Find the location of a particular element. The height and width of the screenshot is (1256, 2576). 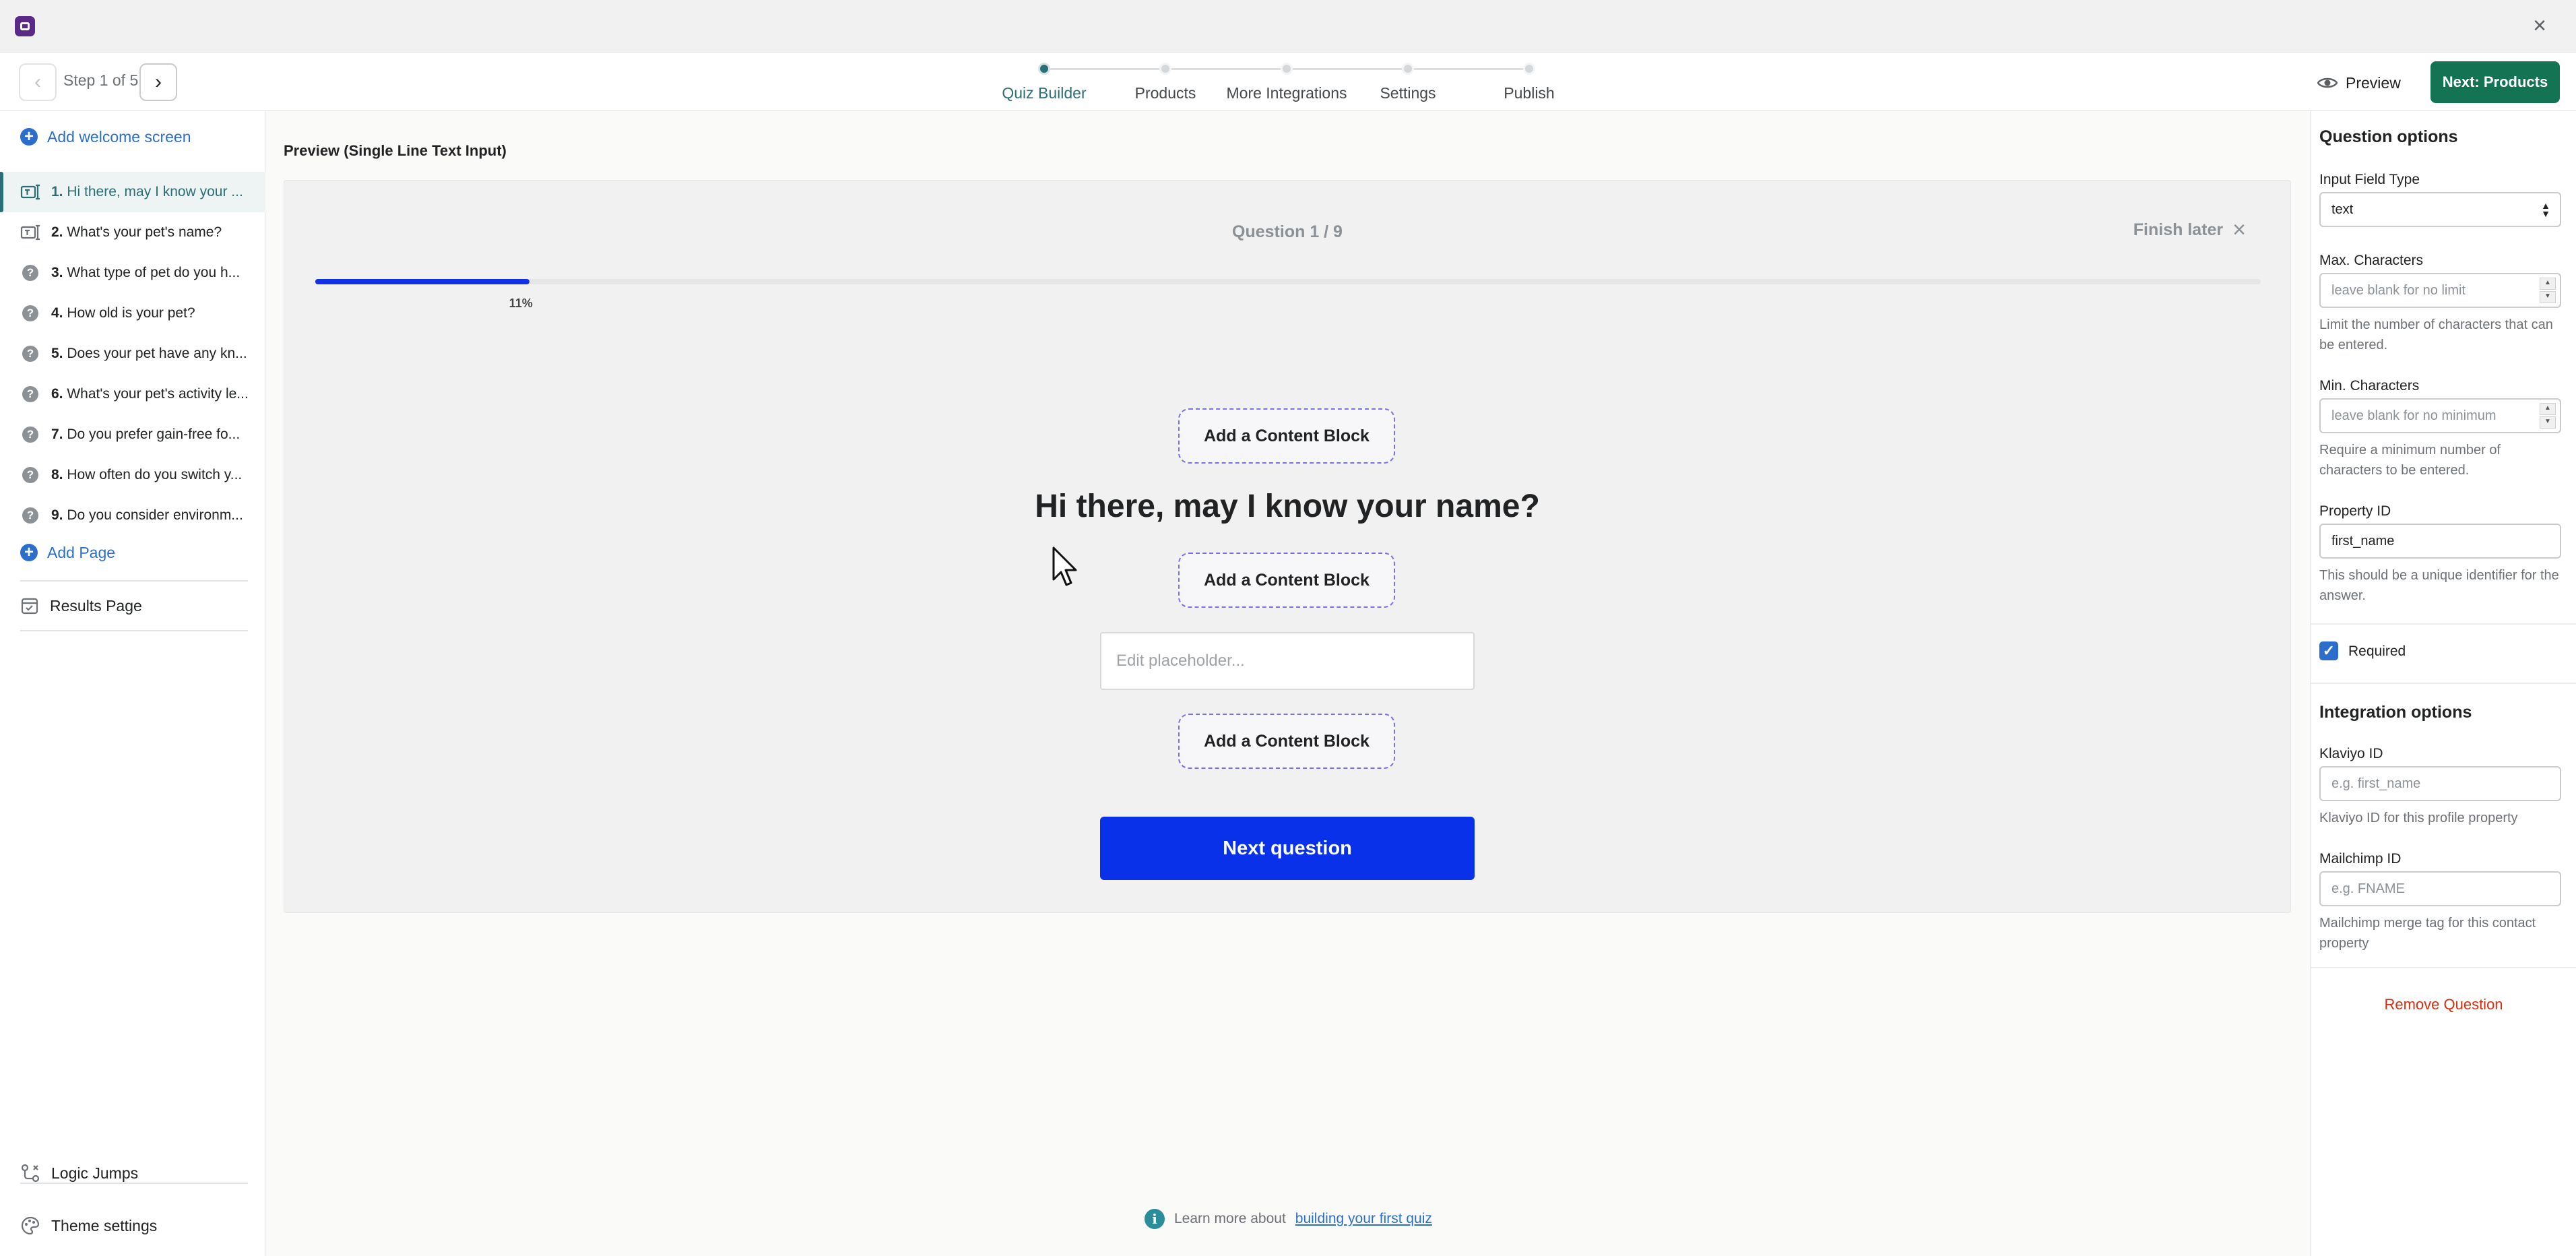

klaviyo-id-input: e.g. first_name is located at coordinates (2440, 783).